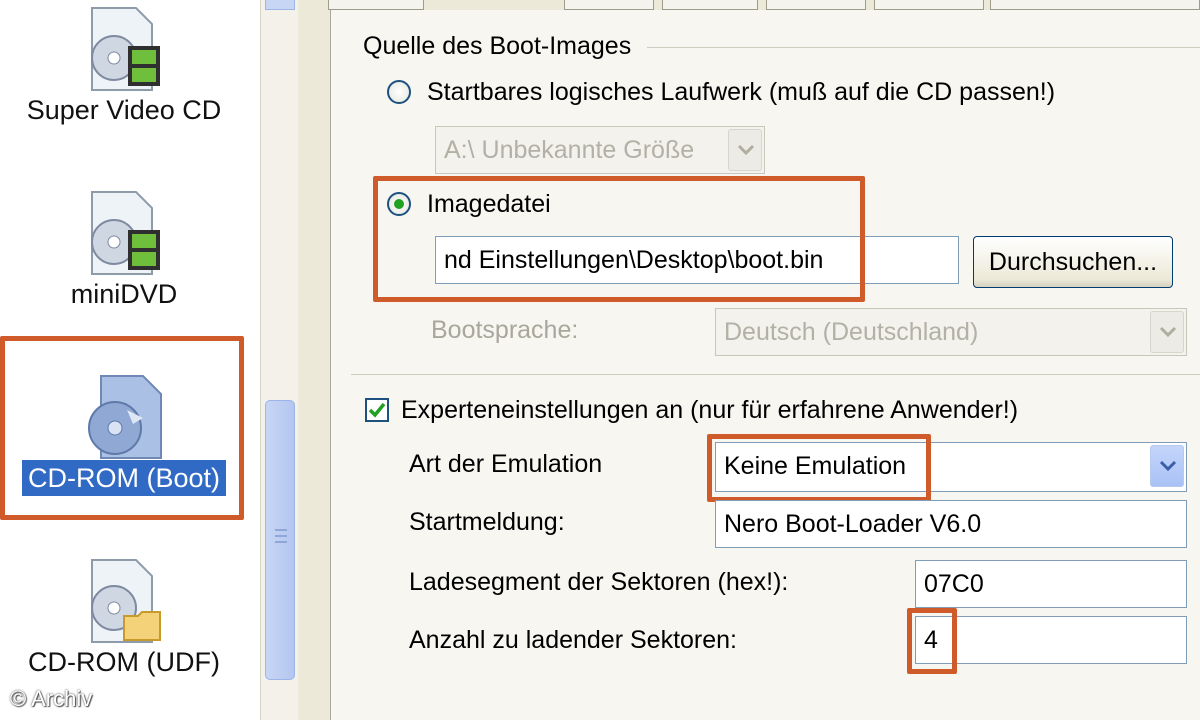 The height and width of the screenshot is (720, 1200). I want to click on drive-select-value: A:\ Unbekannte Größe, so click(569, 150).